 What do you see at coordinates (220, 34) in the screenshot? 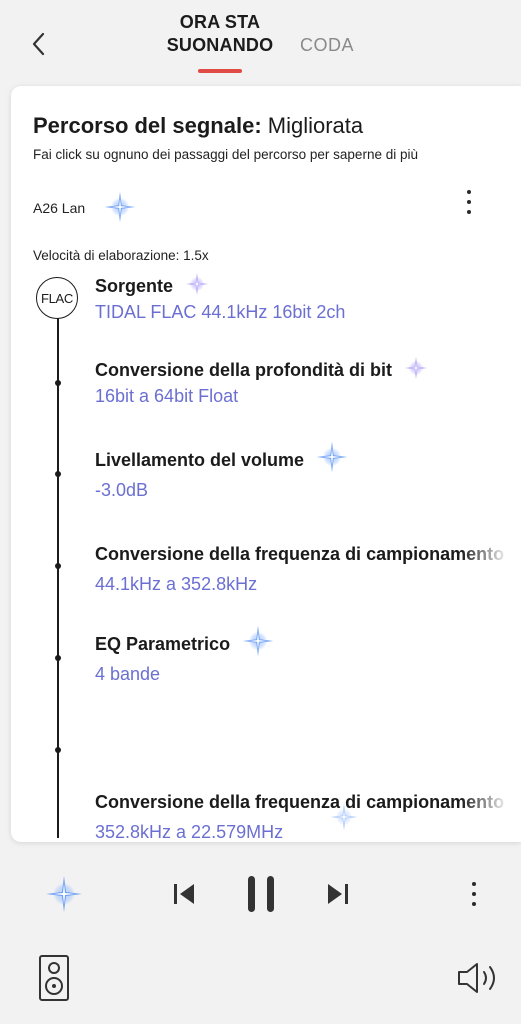
I see `tab-now-playing: ORA STA SUONANDO` at bounding box center [220, 34].